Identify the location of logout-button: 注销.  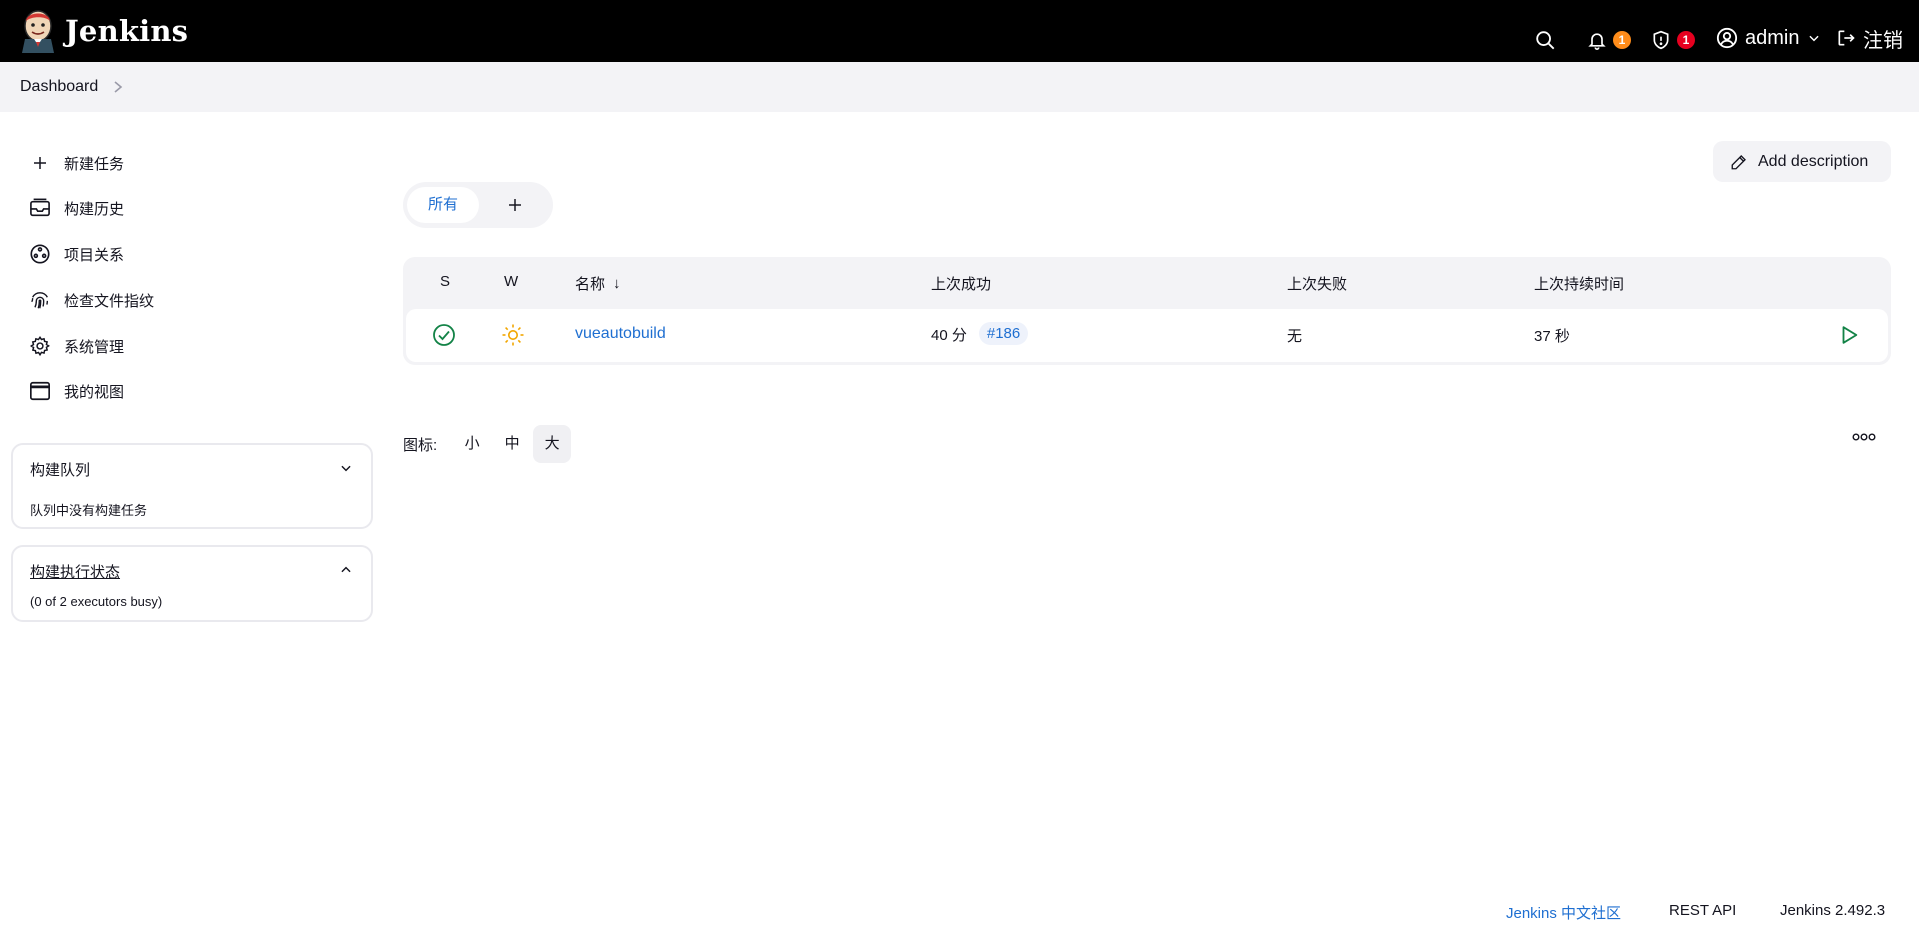
(1869, 38).